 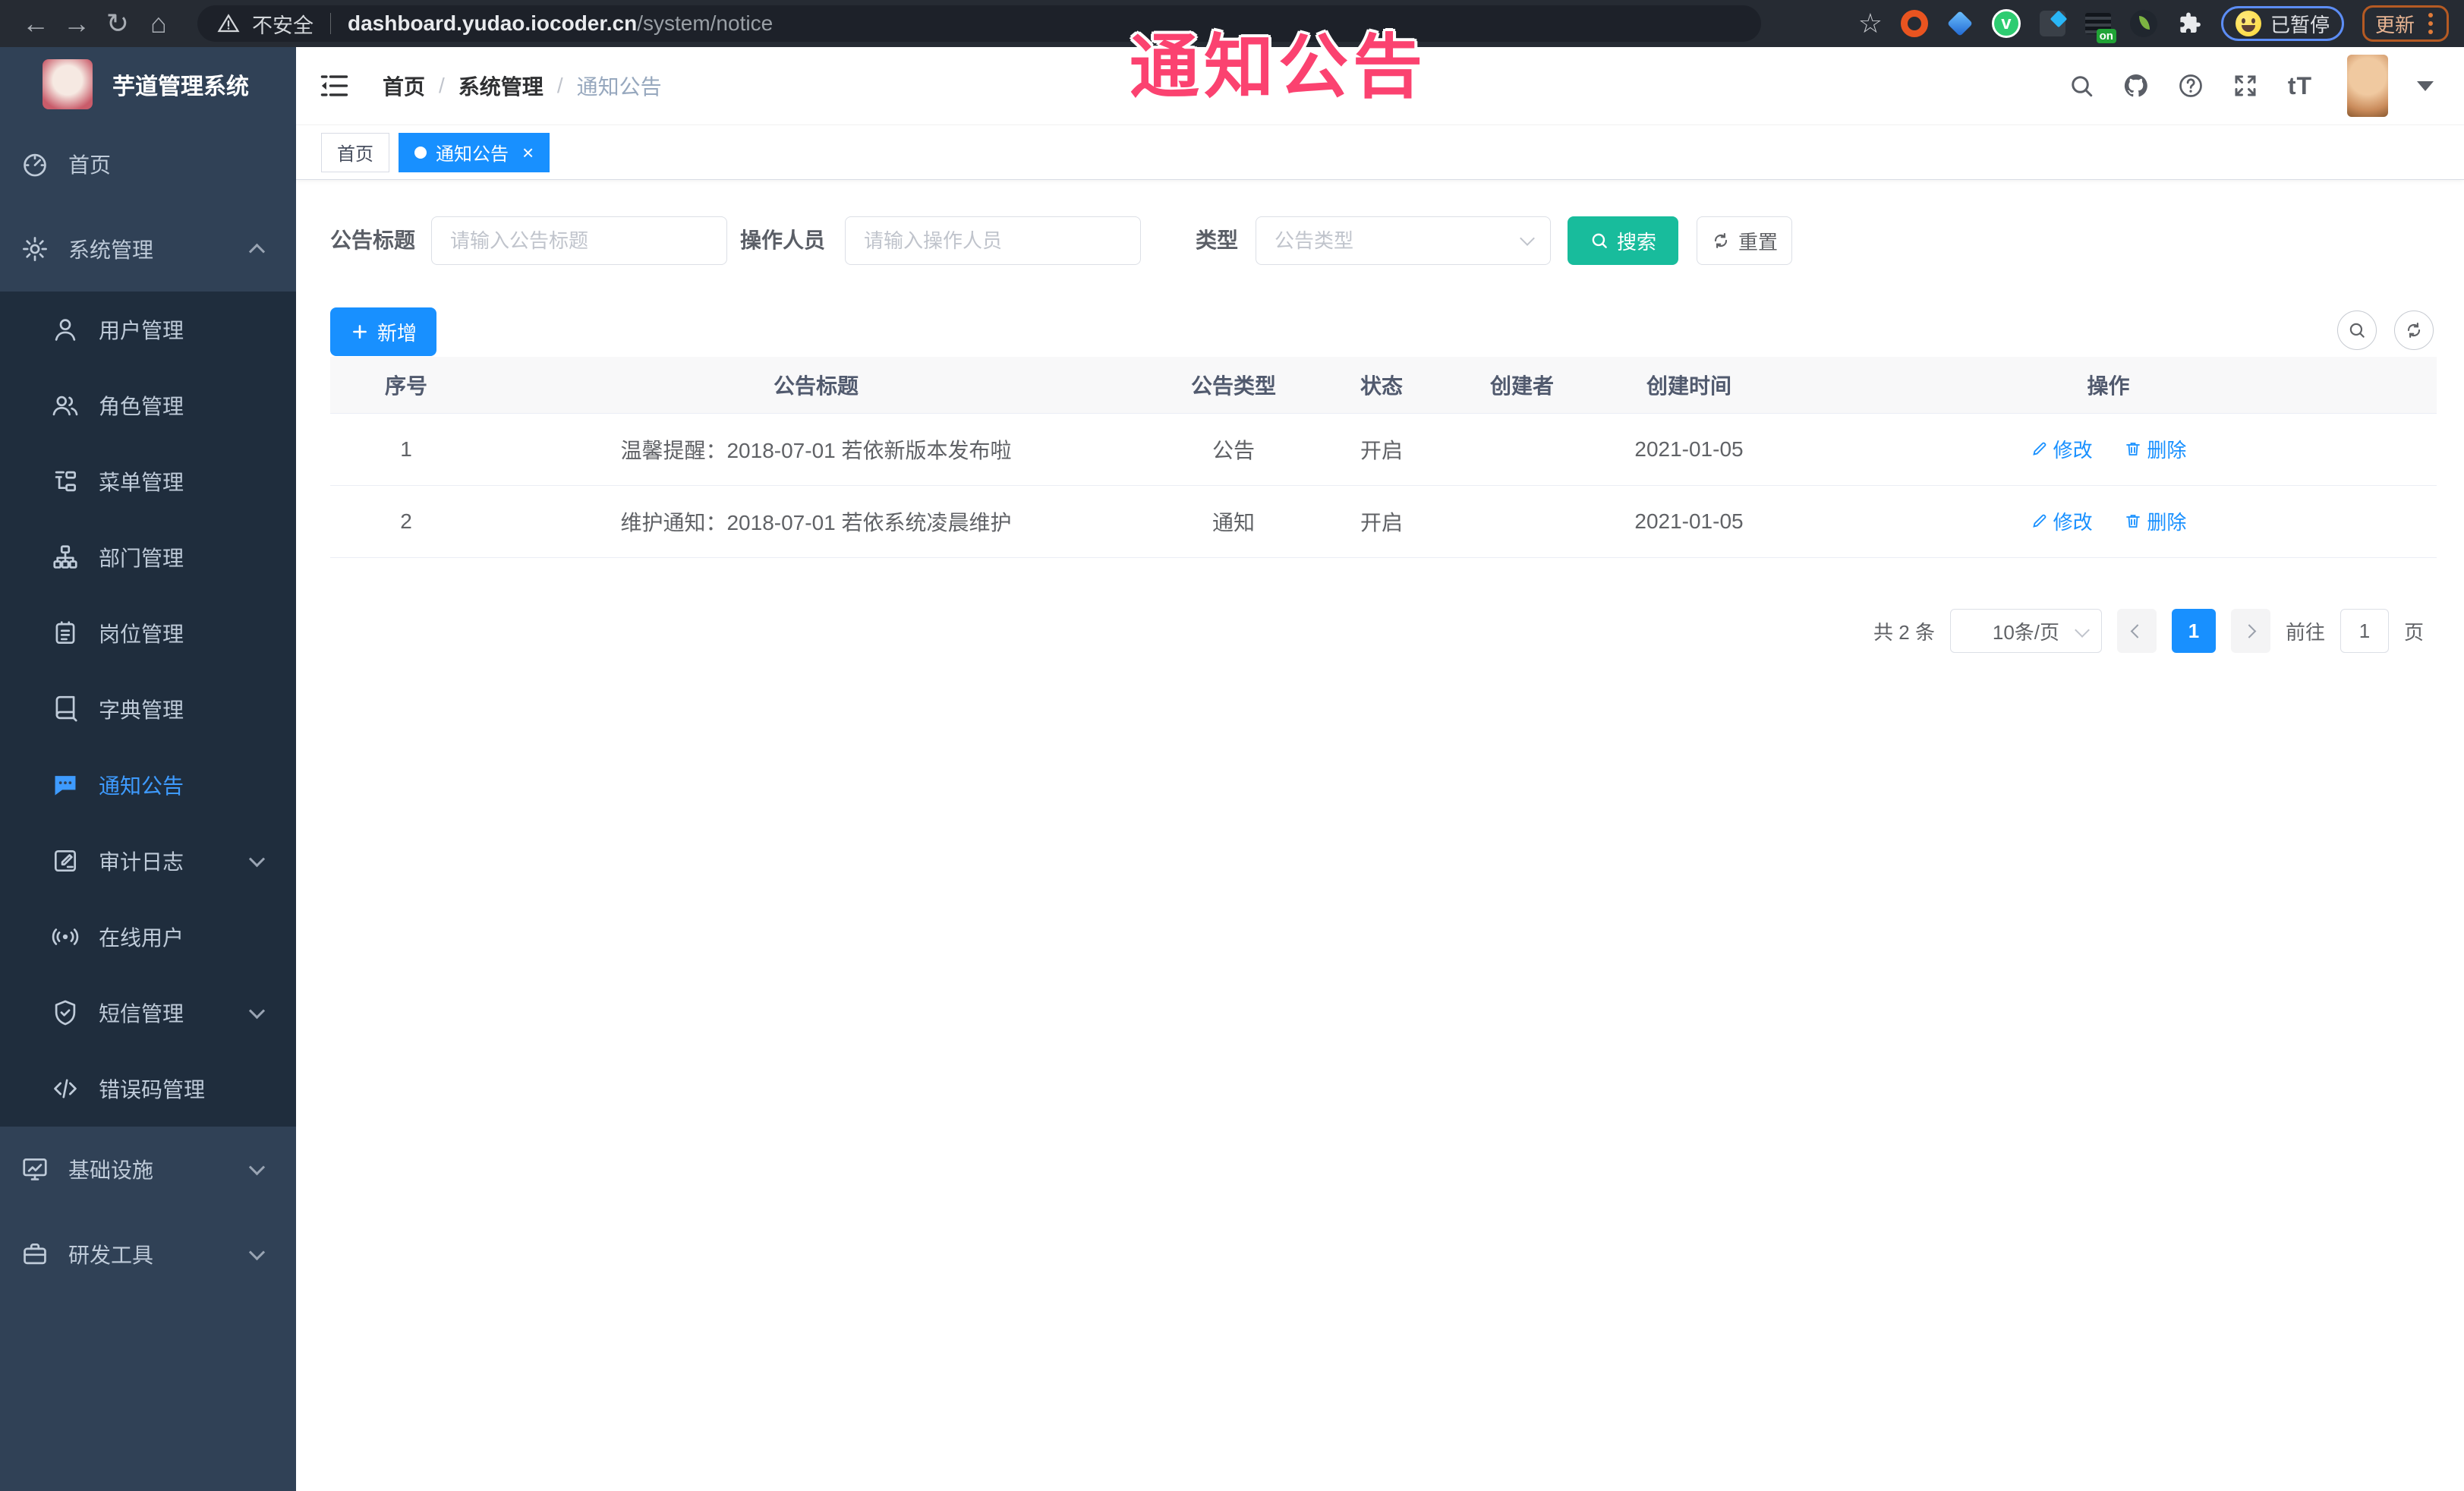 I want to click on back-icon: ←, so click(x=35, y=23).